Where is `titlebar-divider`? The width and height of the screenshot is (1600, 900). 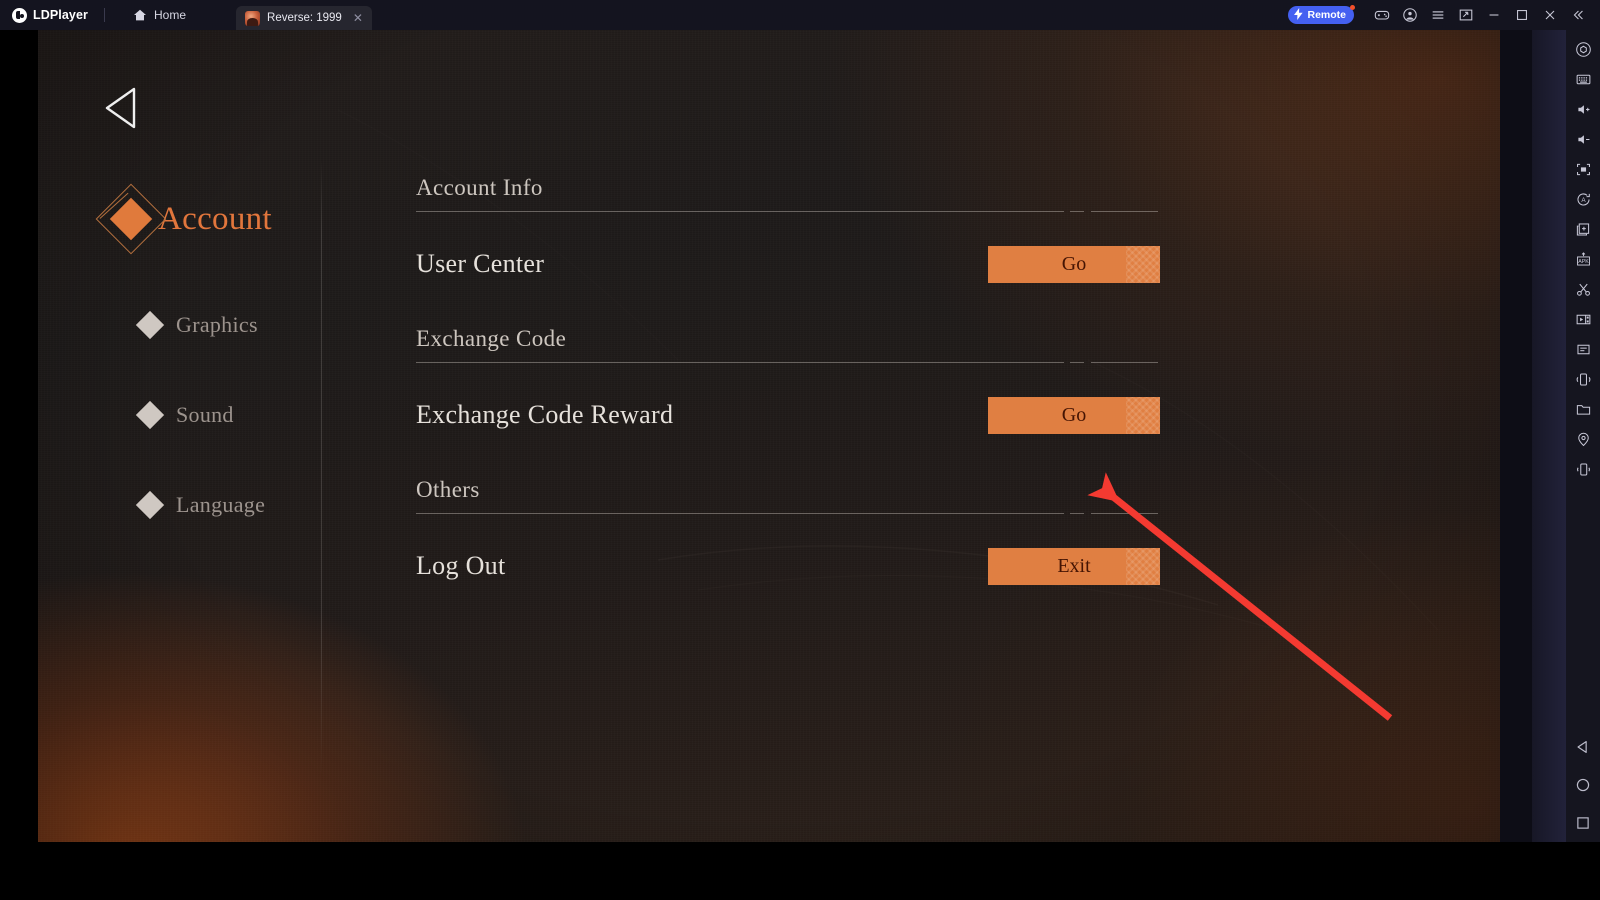 titlebar-divider is located at coordinates (104, 15).